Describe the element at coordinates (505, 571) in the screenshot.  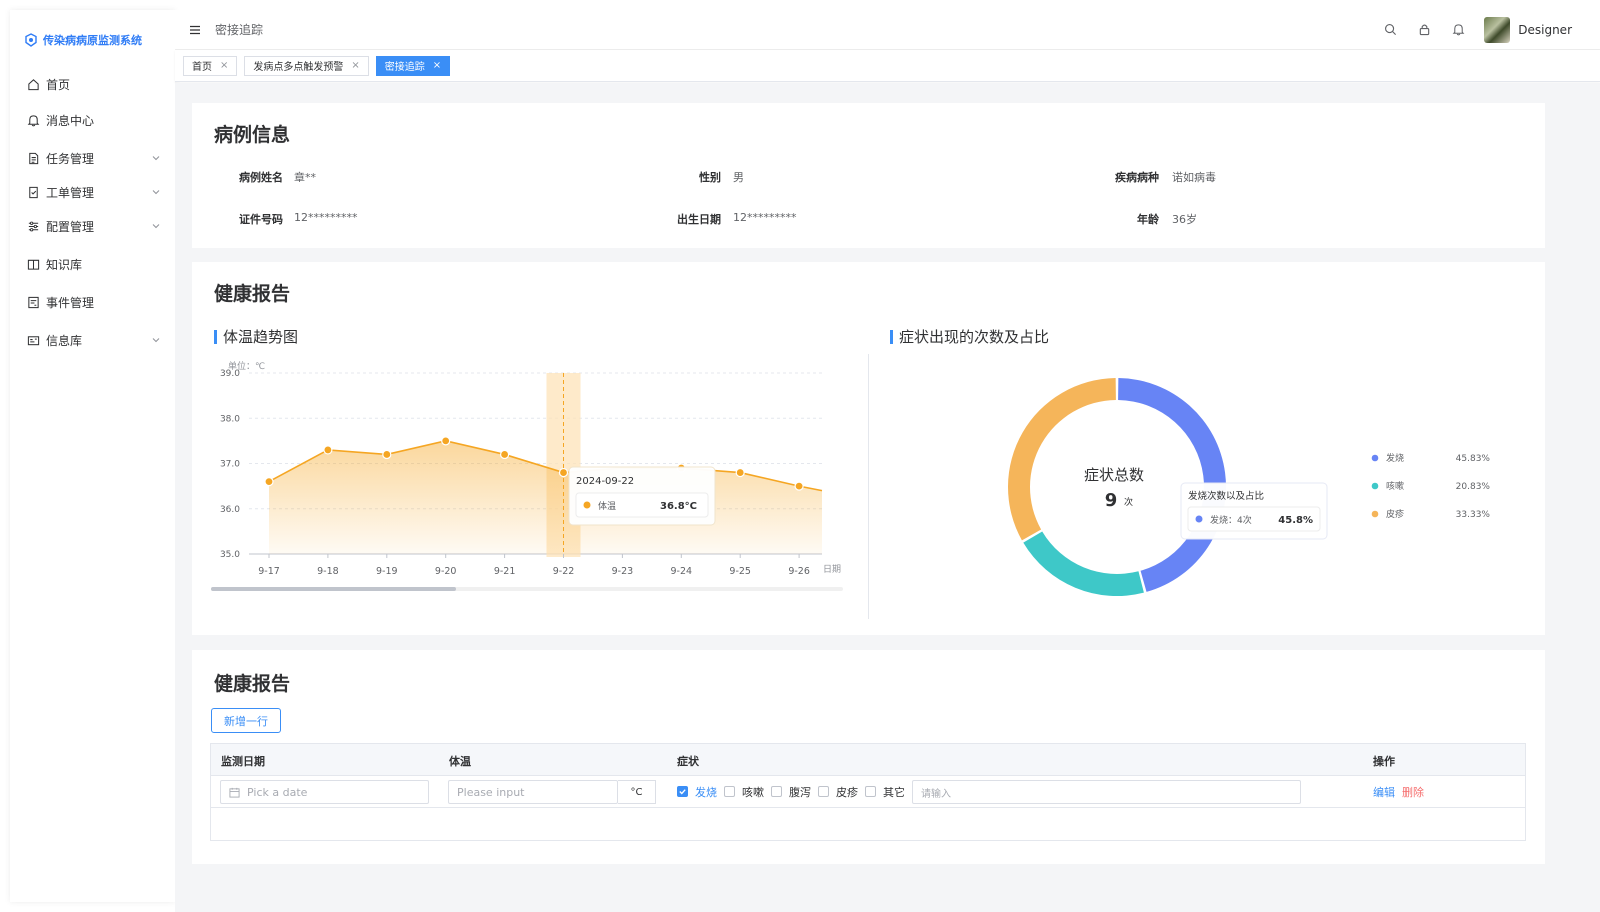
I see `x-tick-label: 9-21` at that location.